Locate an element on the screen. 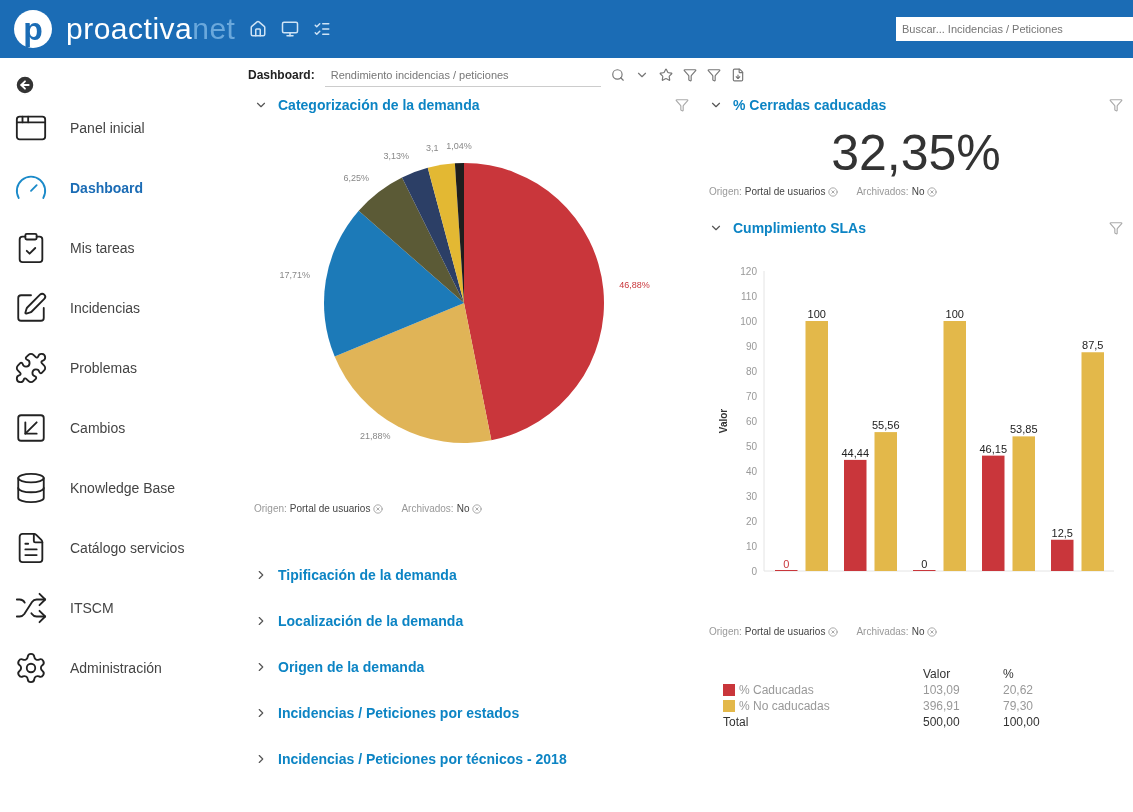 The image size is (1133, 812). bar-value-label: 53,85 is located at coordinates (1024, 429).